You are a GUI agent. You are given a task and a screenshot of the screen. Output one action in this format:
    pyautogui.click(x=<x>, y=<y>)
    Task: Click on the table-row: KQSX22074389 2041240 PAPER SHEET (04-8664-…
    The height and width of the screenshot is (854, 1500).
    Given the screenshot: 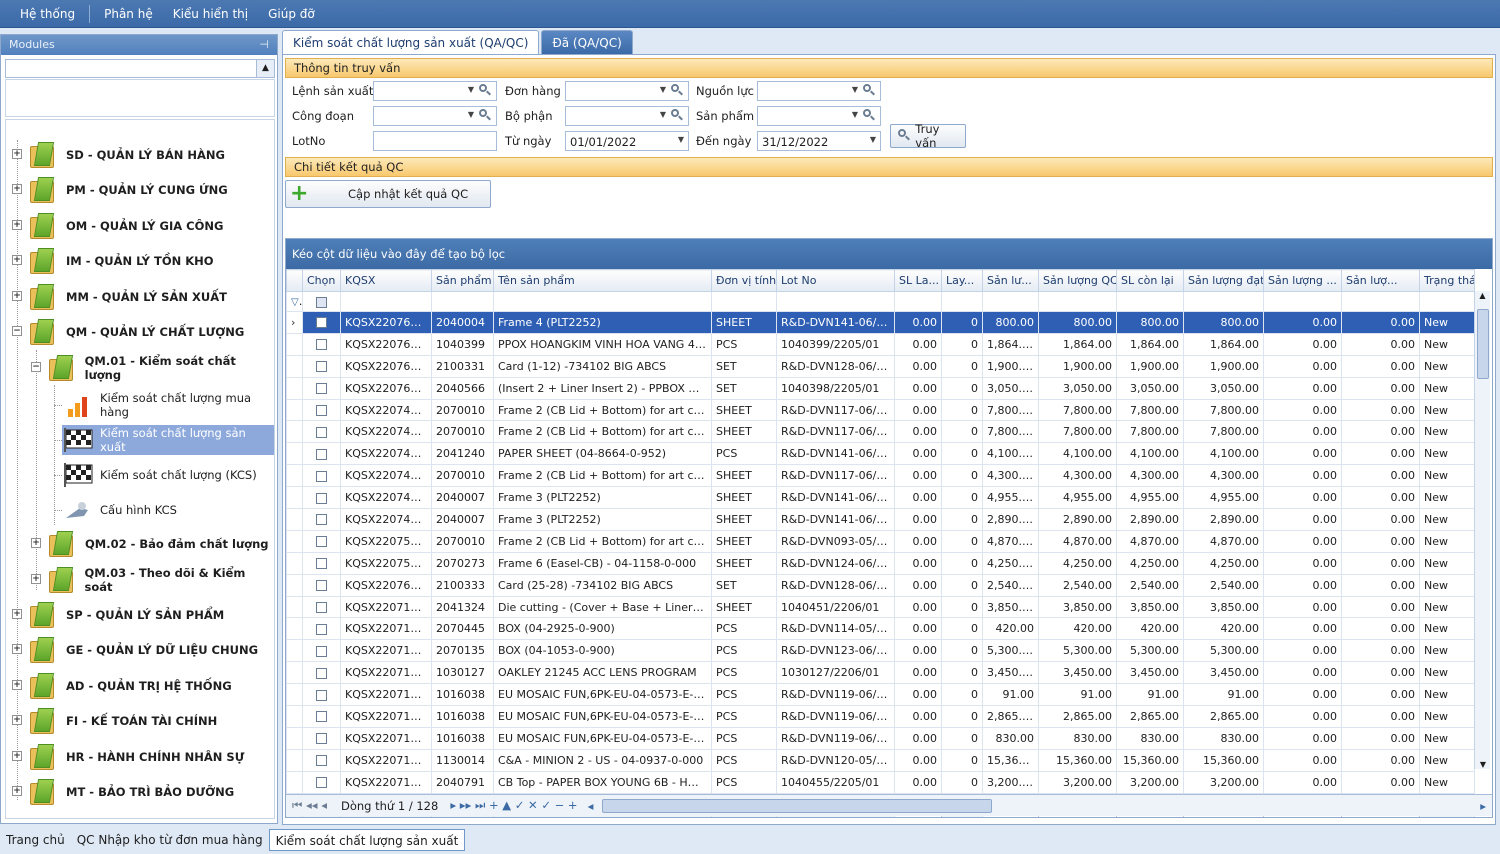 What is the action you would take?
    pyautogui.click(x=880, y=454)
    